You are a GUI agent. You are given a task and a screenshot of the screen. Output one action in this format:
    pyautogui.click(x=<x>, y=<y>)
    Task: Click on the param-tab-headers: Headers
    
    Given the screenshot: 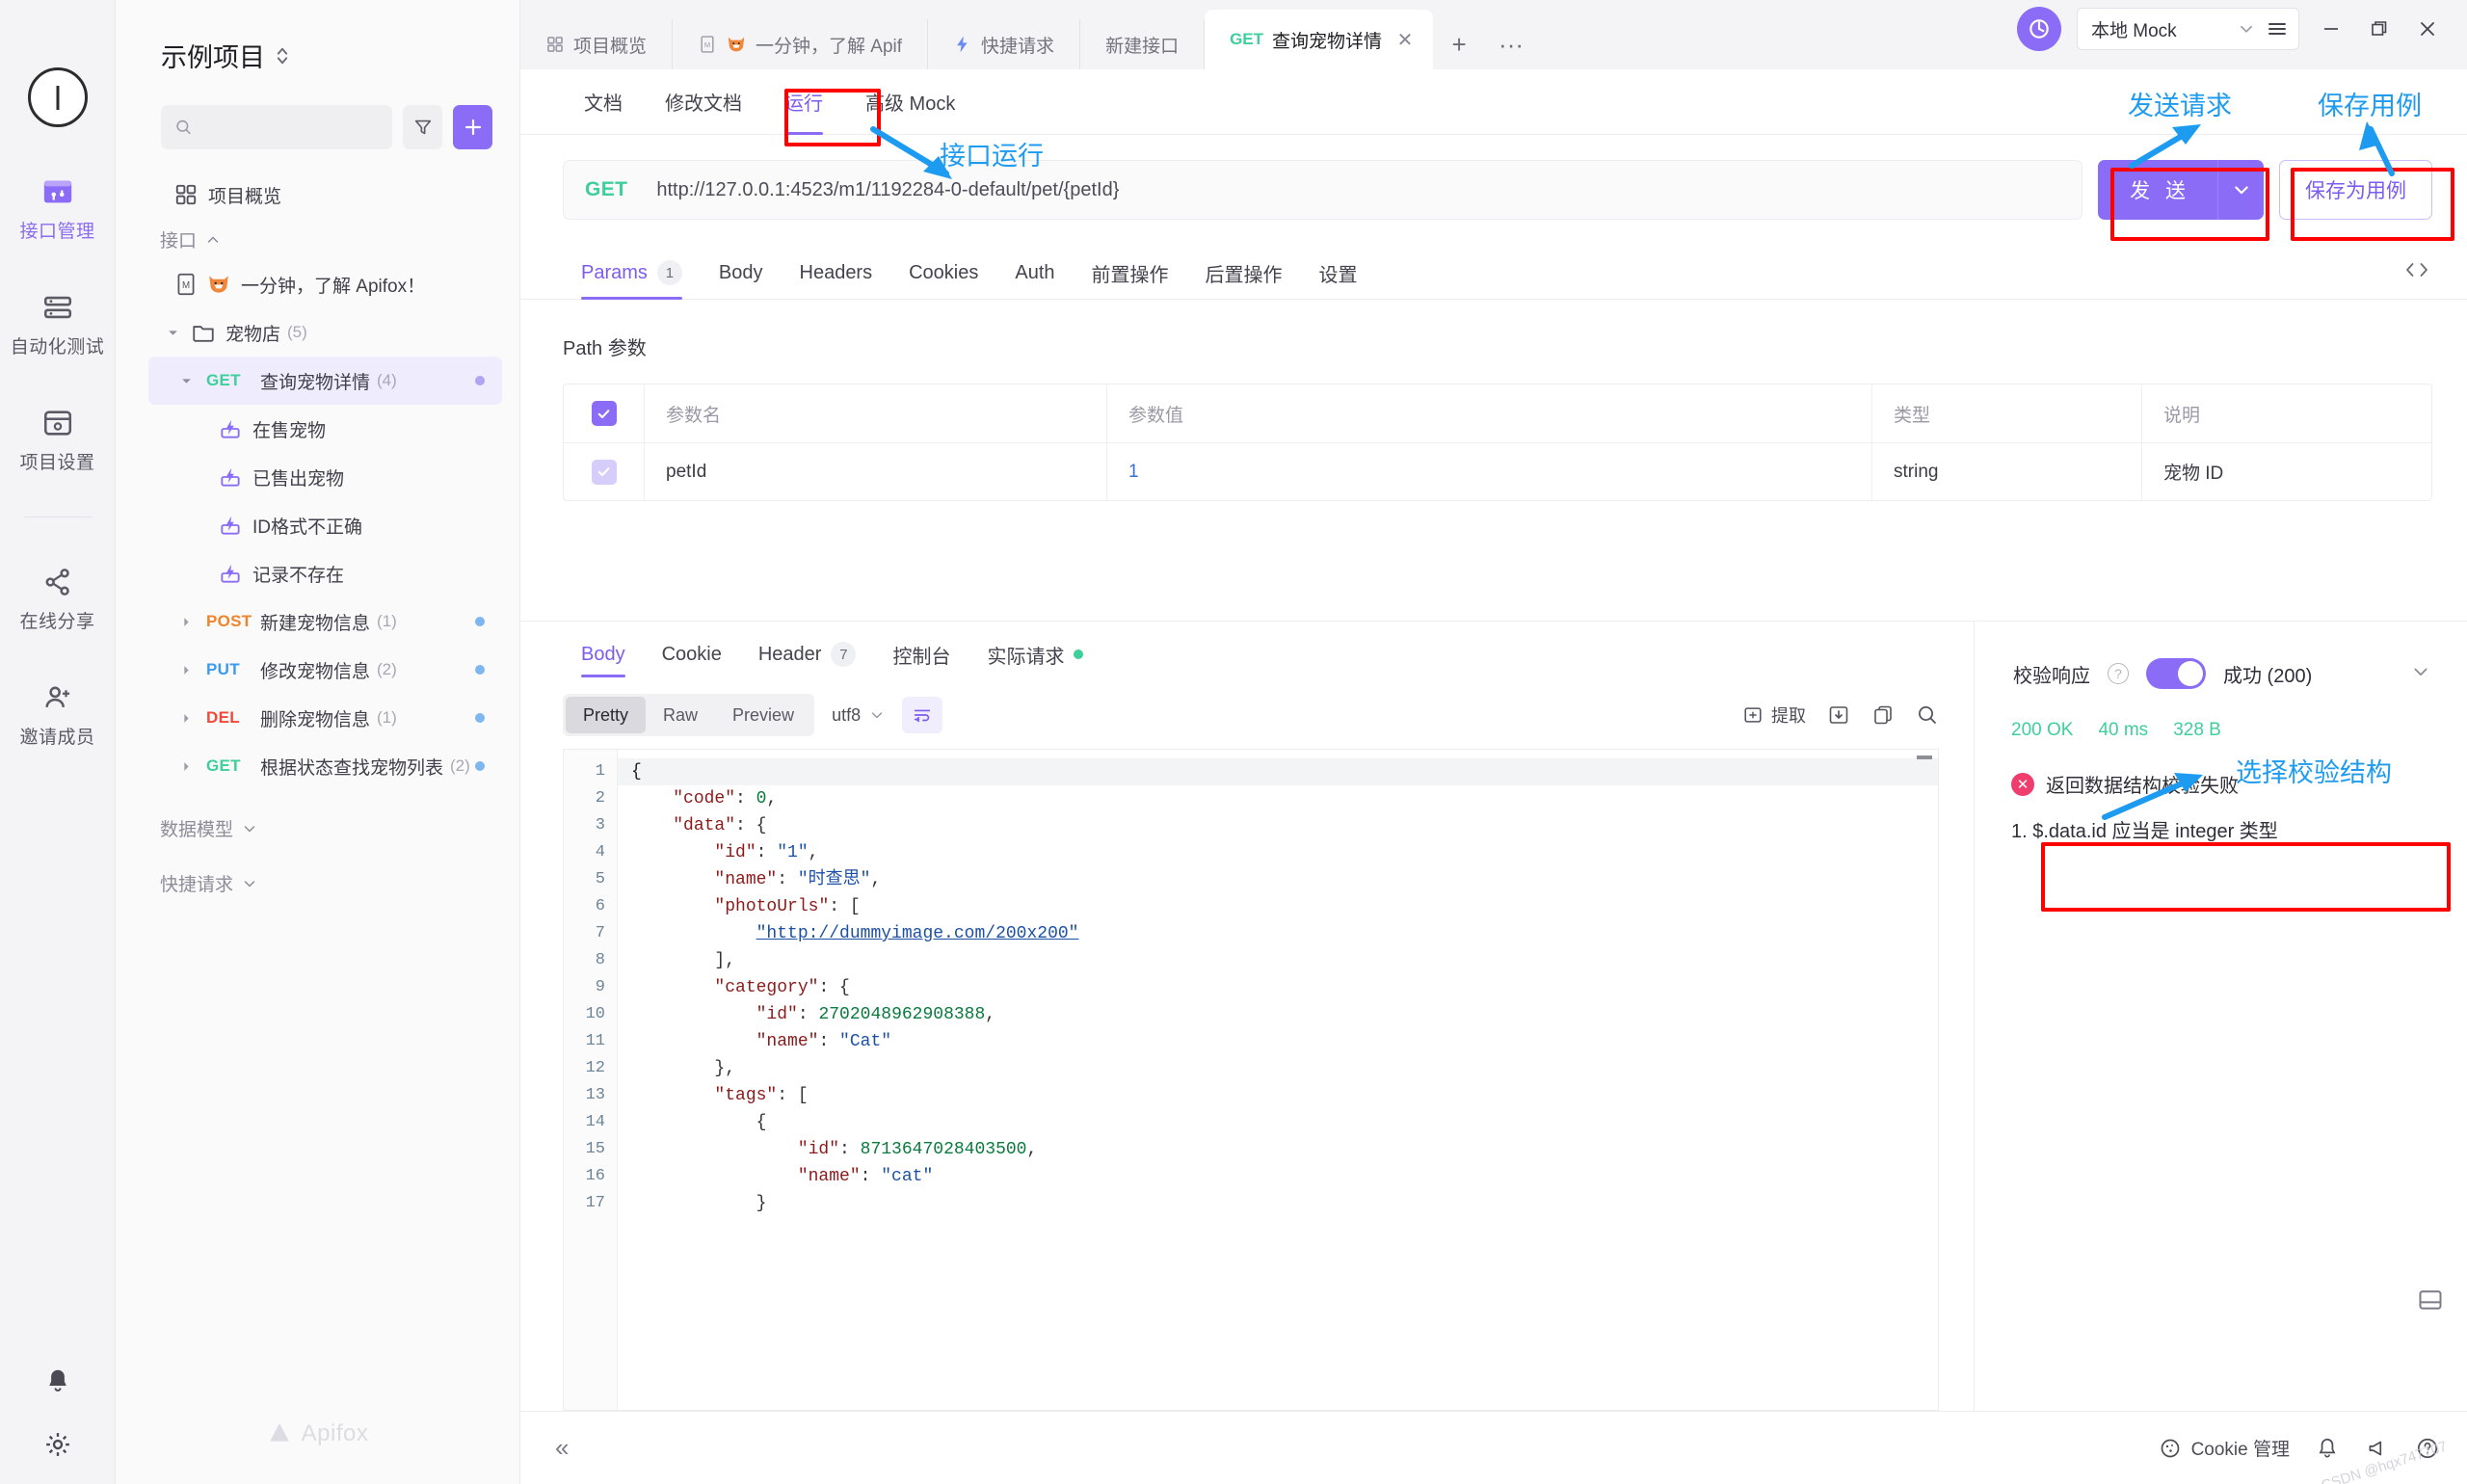 What is the action you would take?
    pyautogui.click(x=836, y=273)
    